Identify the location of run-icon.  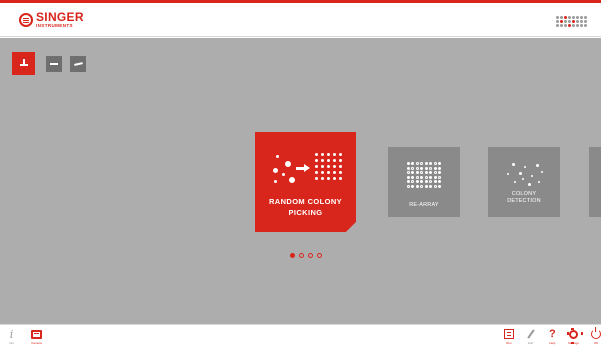
(509, 334).